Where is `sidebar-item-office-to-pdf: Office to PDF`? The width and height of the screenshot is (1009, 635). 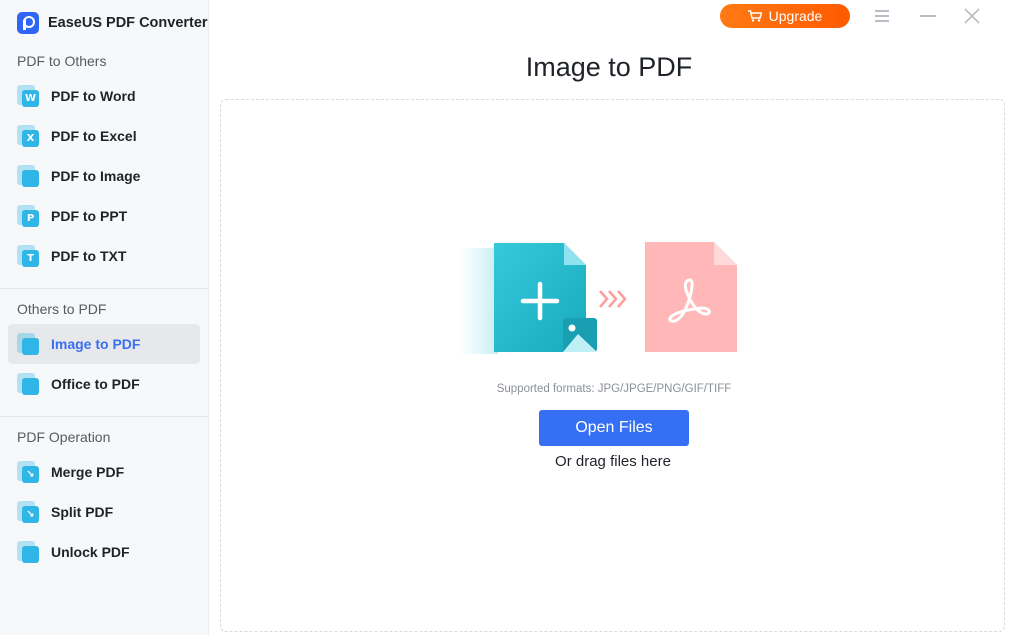
sidebar-item-office-to-pdf: Office to PDF is located at coordinates (104, 384).